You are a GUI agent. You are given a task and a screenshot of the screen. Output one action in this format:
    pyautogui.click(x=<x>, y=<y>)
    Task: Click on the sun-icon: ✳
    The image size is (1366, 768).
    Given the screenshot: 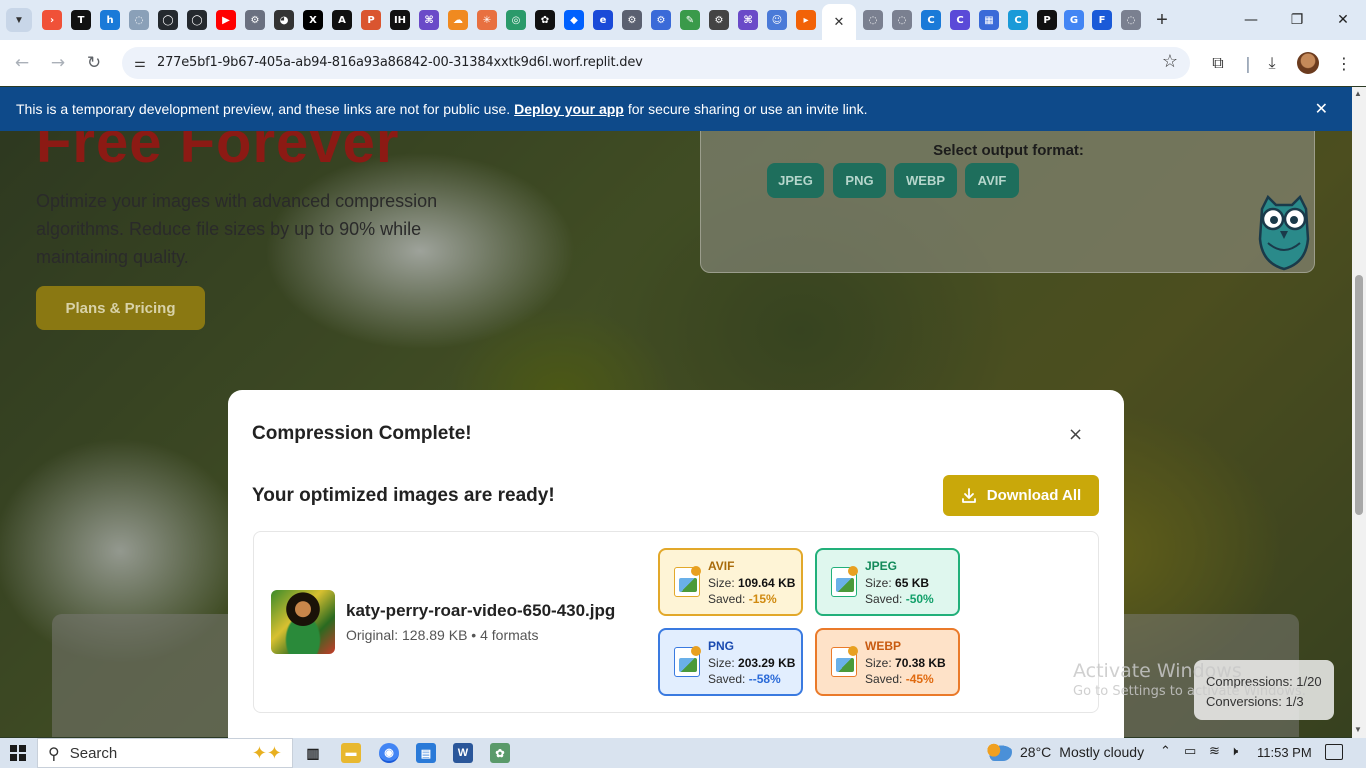 What is the action you would take?
    pyautogui.click(x=487, y=20)
    